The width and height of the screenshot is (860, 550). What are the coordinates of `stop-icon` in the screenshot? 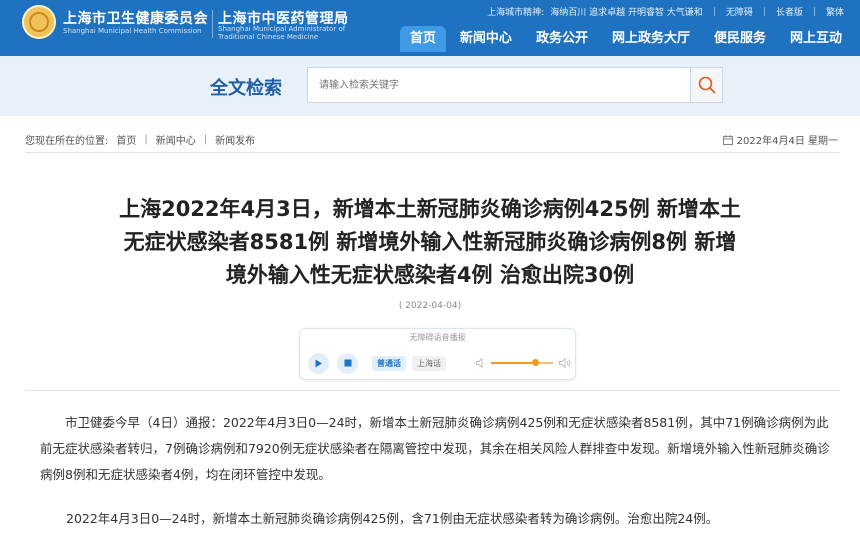 It's located at (347, 363).